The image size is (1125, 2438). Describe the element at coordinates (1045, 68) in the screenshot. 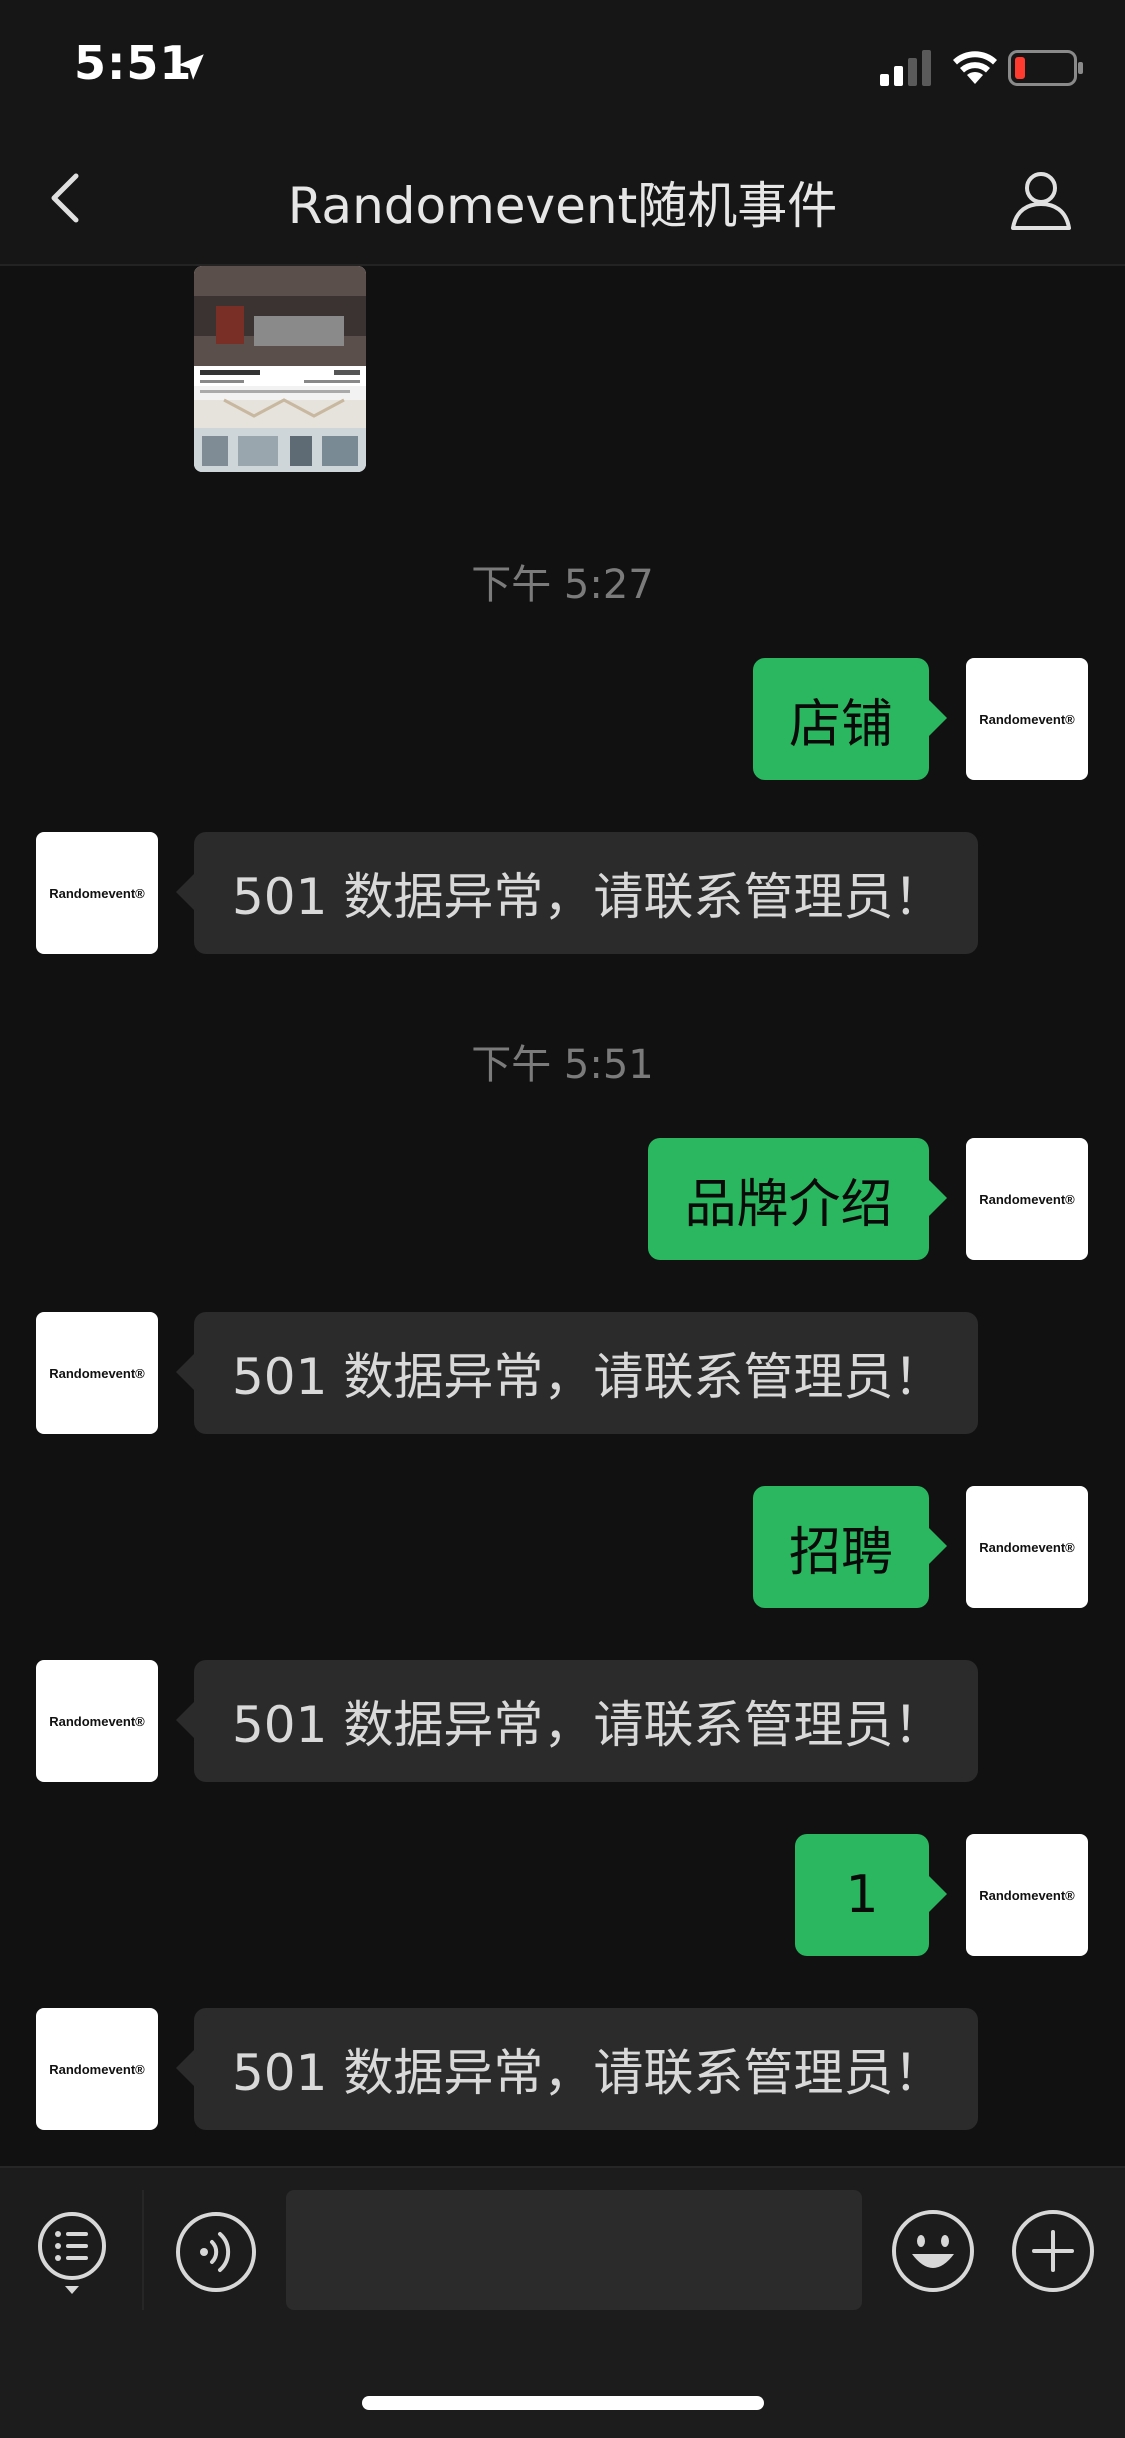

I see `battery-low-icon` at that location.